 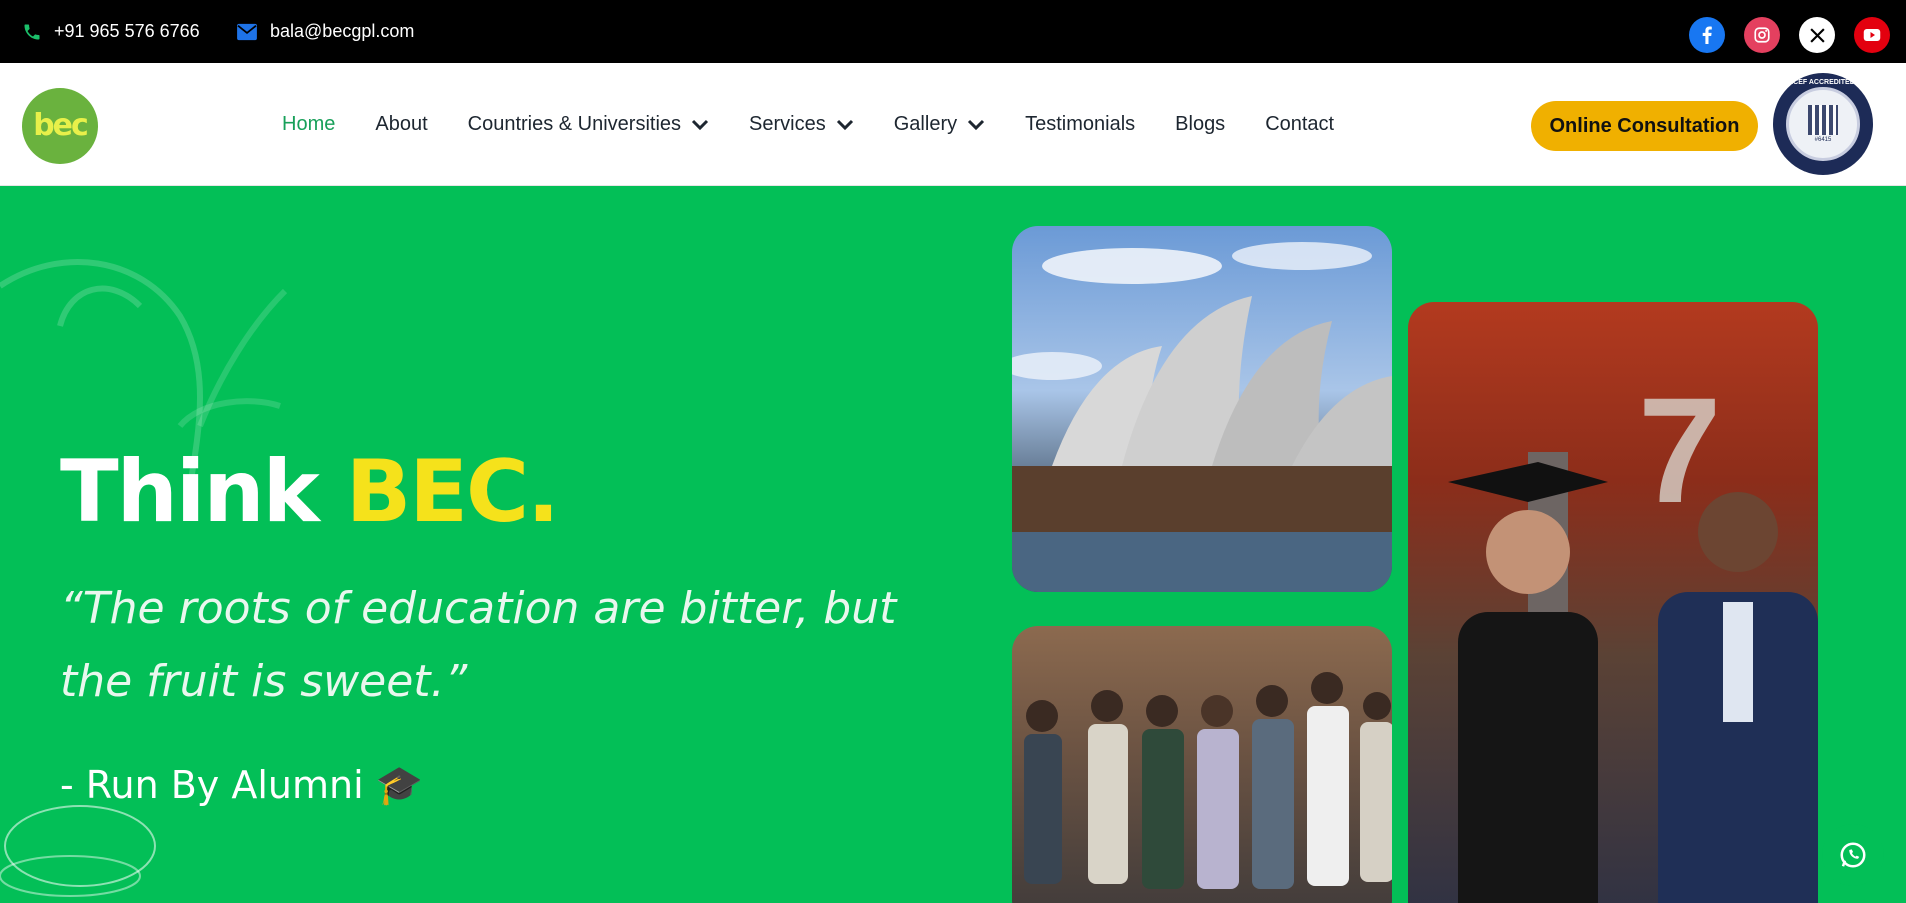 I want to click on nav-about: About, so click(x=401, y=124).